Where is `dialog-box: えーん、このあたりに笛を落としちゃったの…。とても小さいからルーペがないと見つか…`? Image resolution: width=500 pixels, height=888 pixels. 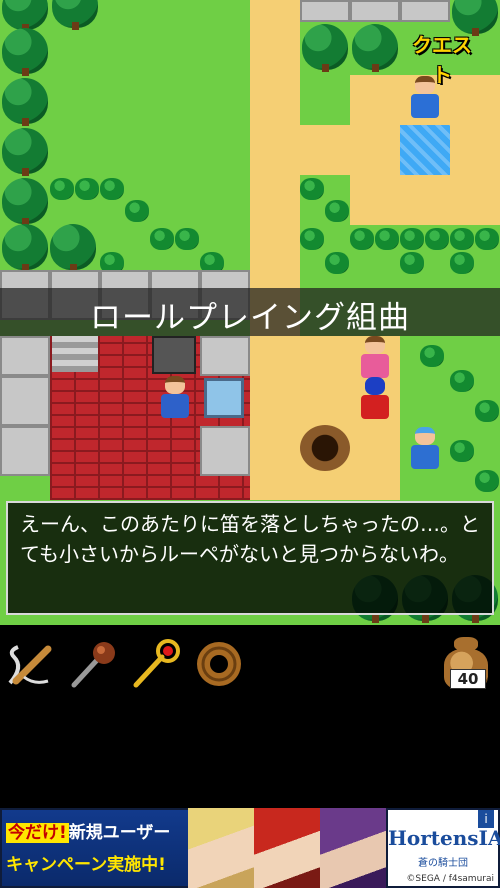 dialog-box: えーん、このあたりに笛を落としちゃったの…。とても小さいからルーペがないと見つか… is located at coordinates (250, 558).